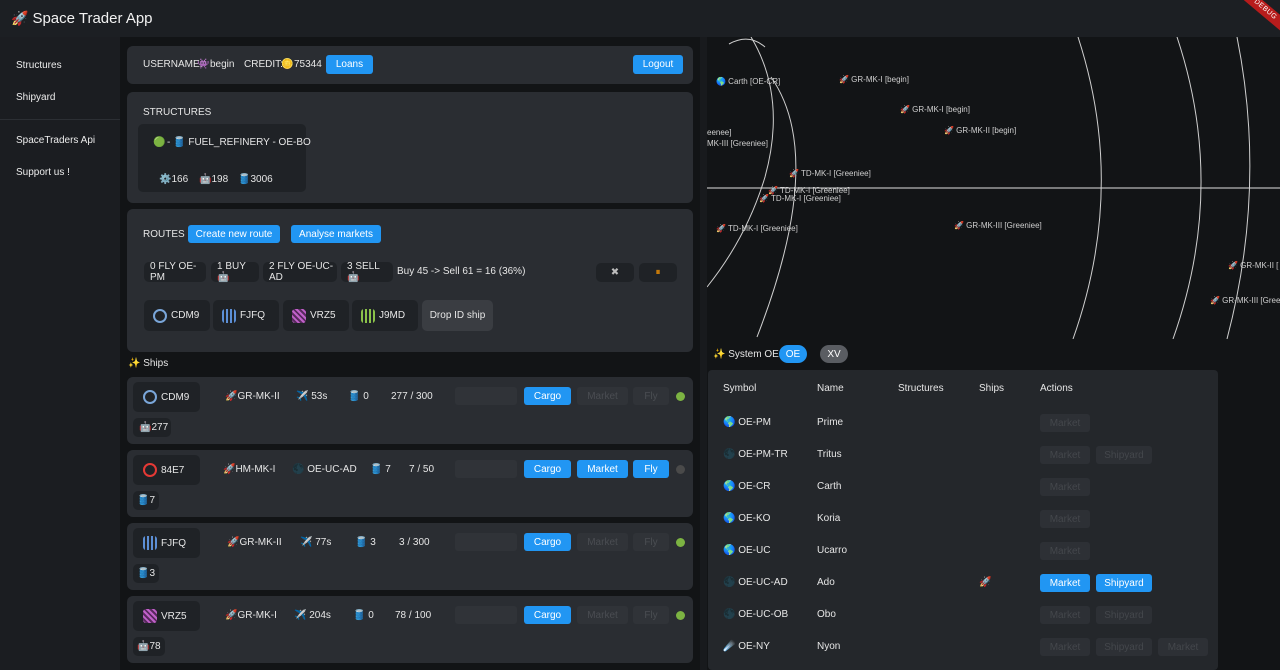  What do you see at coordinates (203, 64) in the screenshot?
I see `alien-icon: 👾` at bounding box center [203, 64].